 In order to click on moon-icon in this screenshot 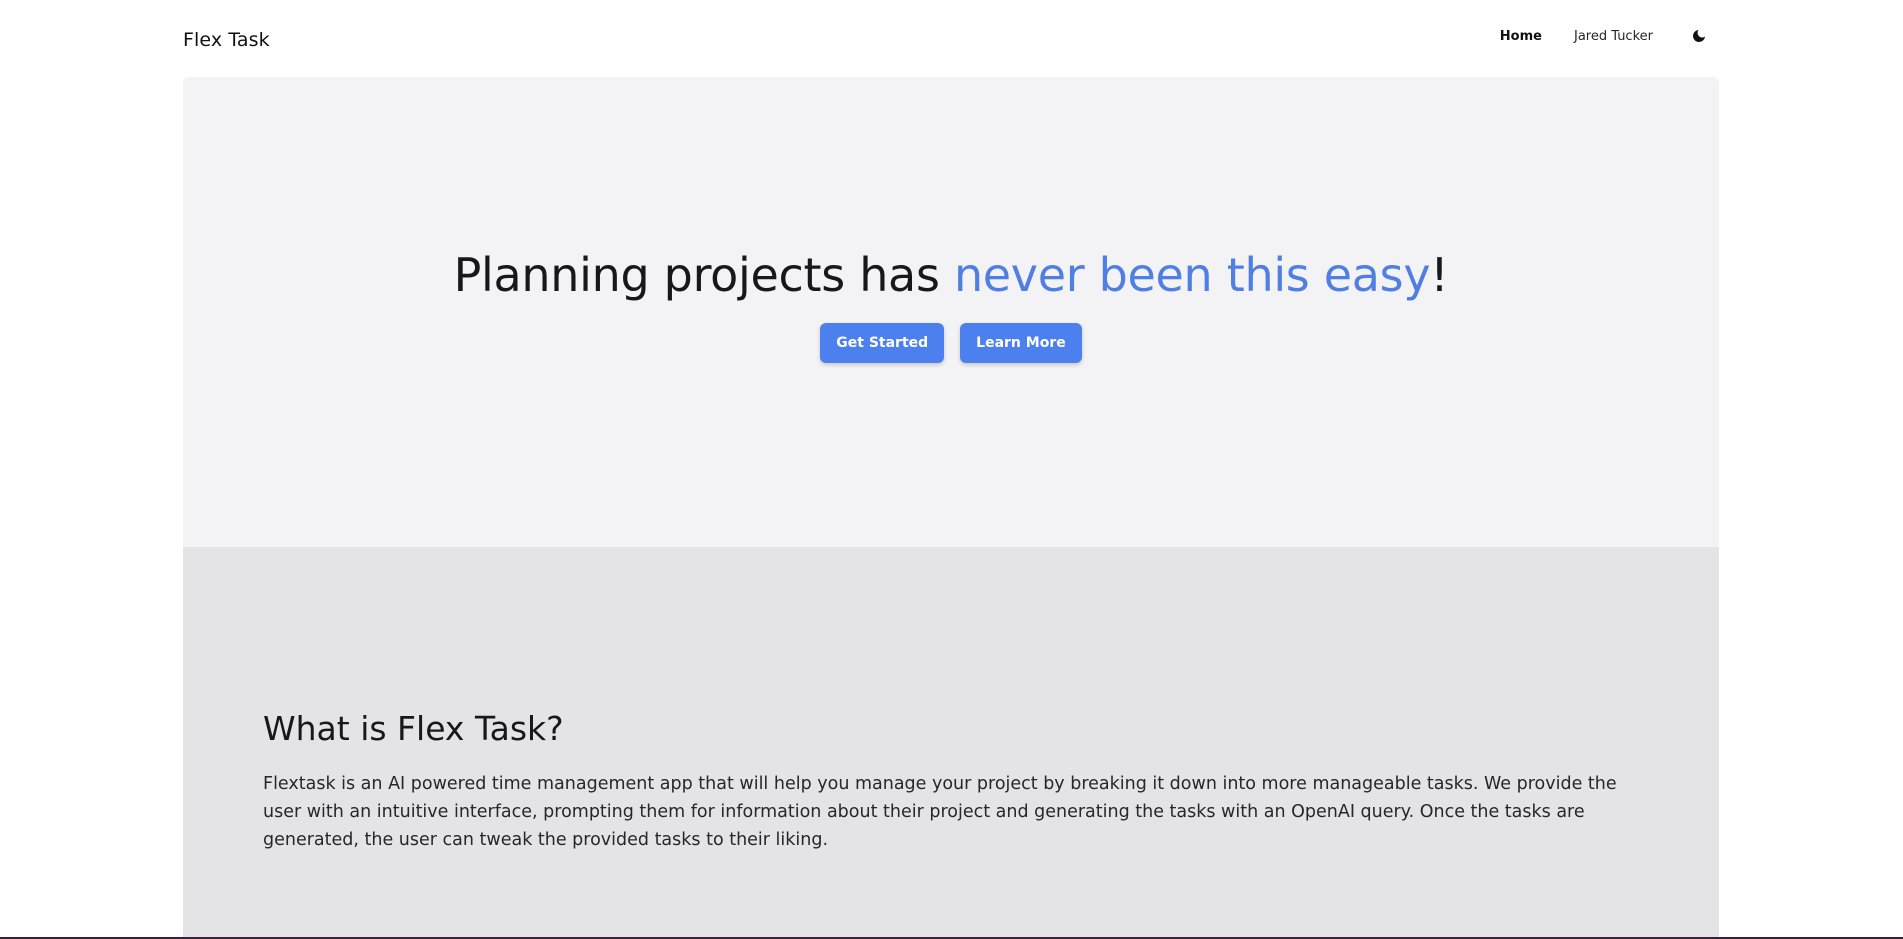, I will do `click(1699, 36)`.